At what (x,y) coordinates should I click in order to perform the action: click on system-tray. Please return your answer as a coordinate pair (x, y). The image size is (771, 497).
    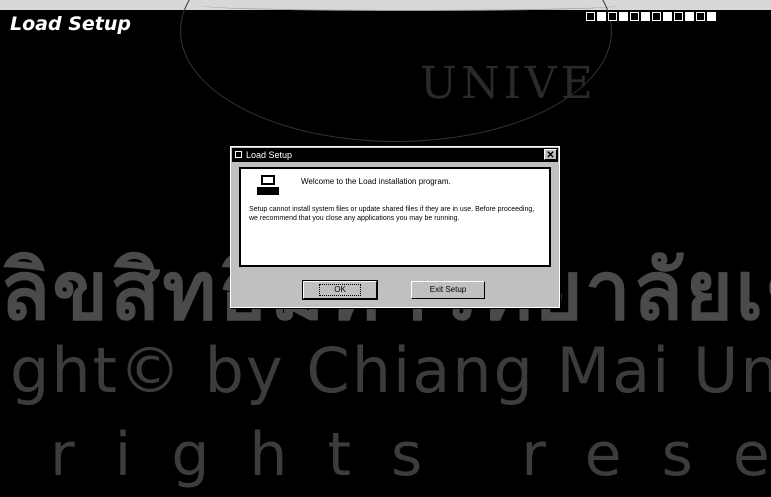
    Looking at the image, I should click on (651, 16).